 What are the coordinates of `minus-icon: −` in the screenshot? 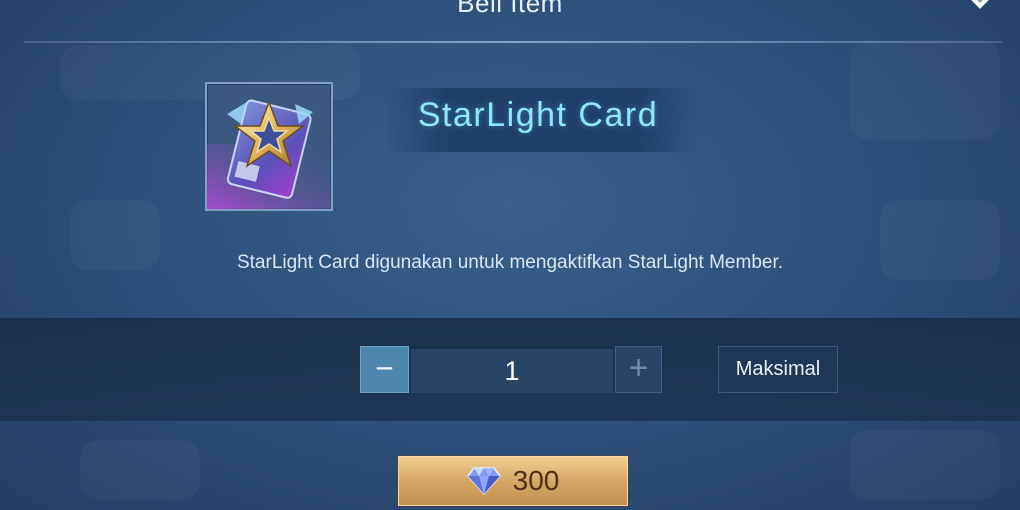 It's located at (384, 367).